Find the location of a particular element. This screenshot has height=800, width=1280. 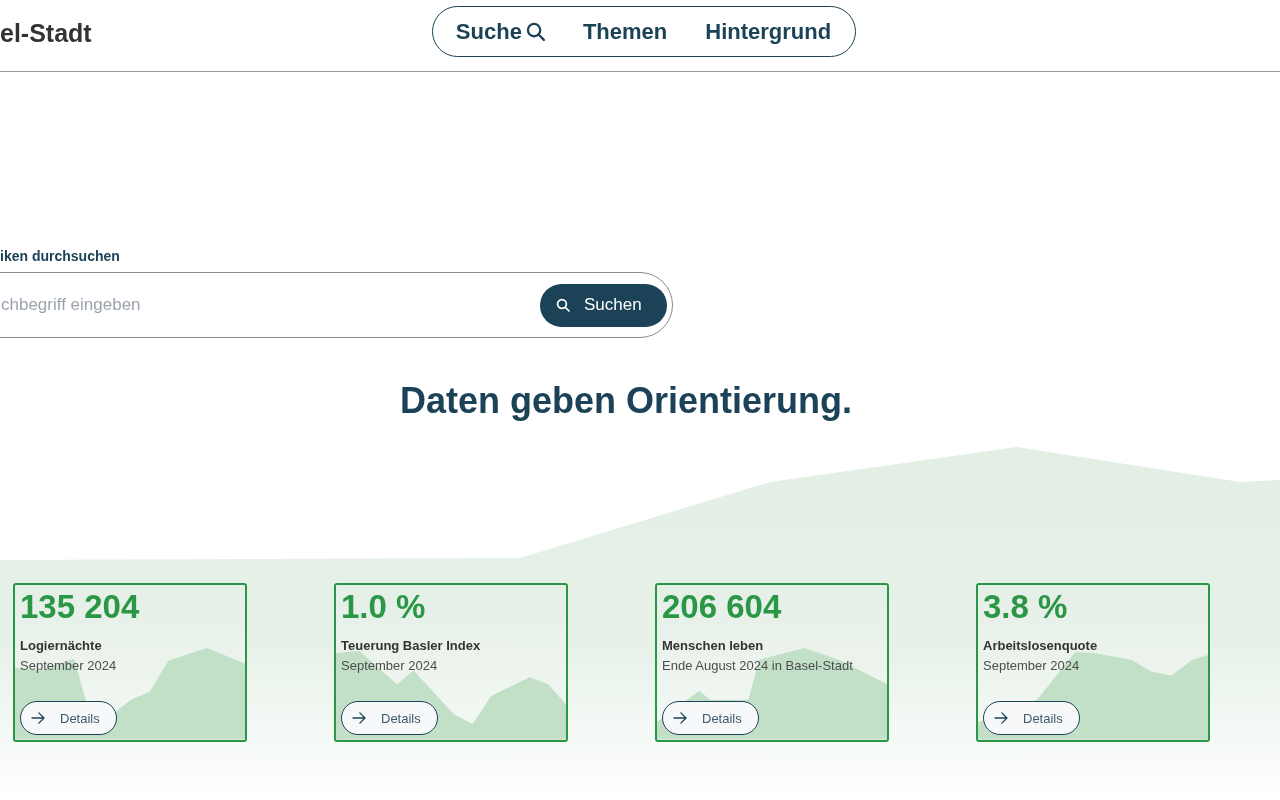

stat-title: Menschen leben is located at coordinates (713, 645).